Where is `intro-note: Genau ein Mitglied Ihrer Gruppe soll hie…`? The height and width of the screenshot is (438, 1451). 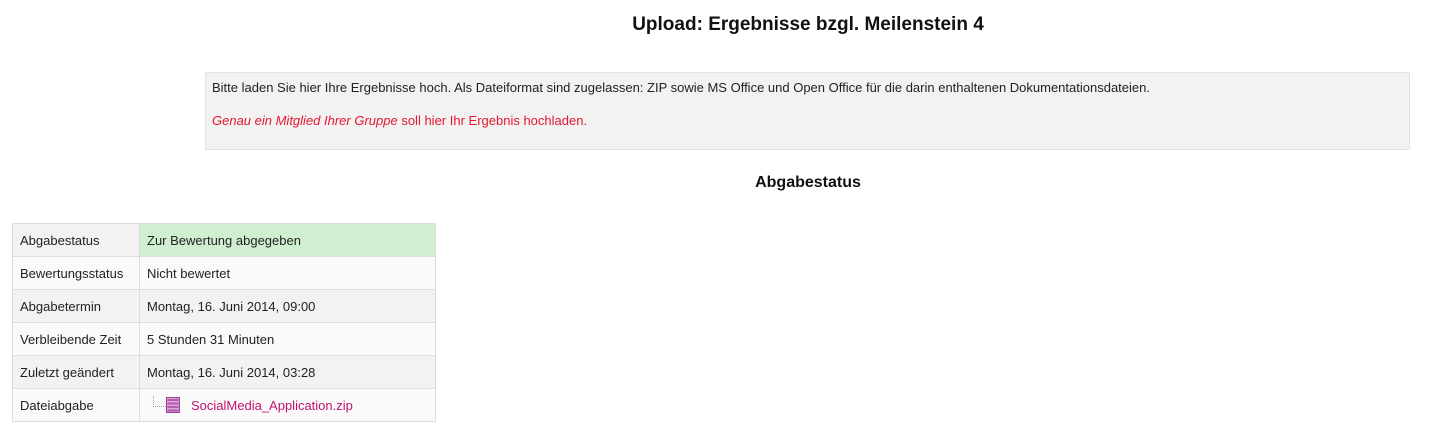 intro-note: Genau ein Mitglied Ihrer Gruppe soll hie… is located at coordinates (399, 120).